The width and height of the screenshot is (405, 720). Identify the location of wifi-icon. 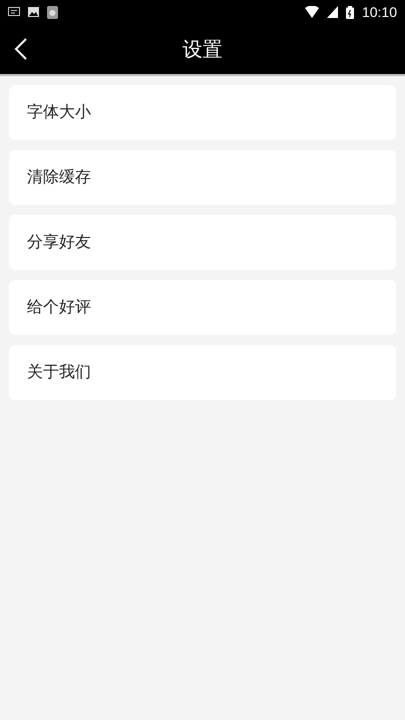
(311, 12).